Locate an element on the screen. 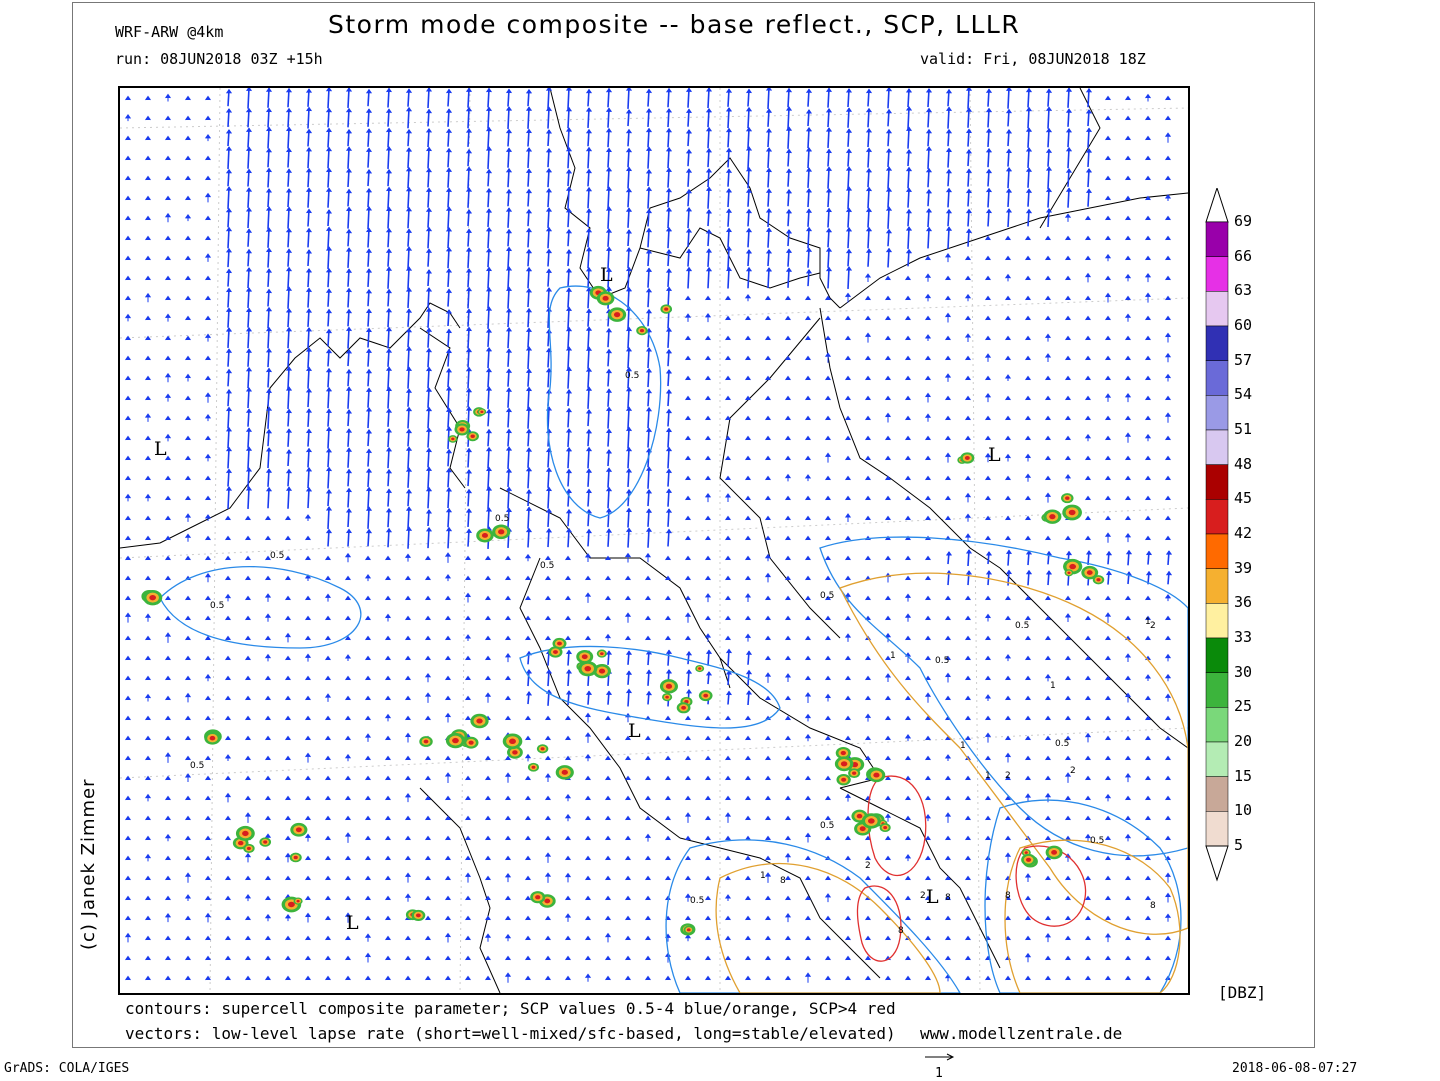 Image resolution: width=1440 pixels, height=1081 pixels. reference-vector-value: 1 is located at coordinates (939, 1073).